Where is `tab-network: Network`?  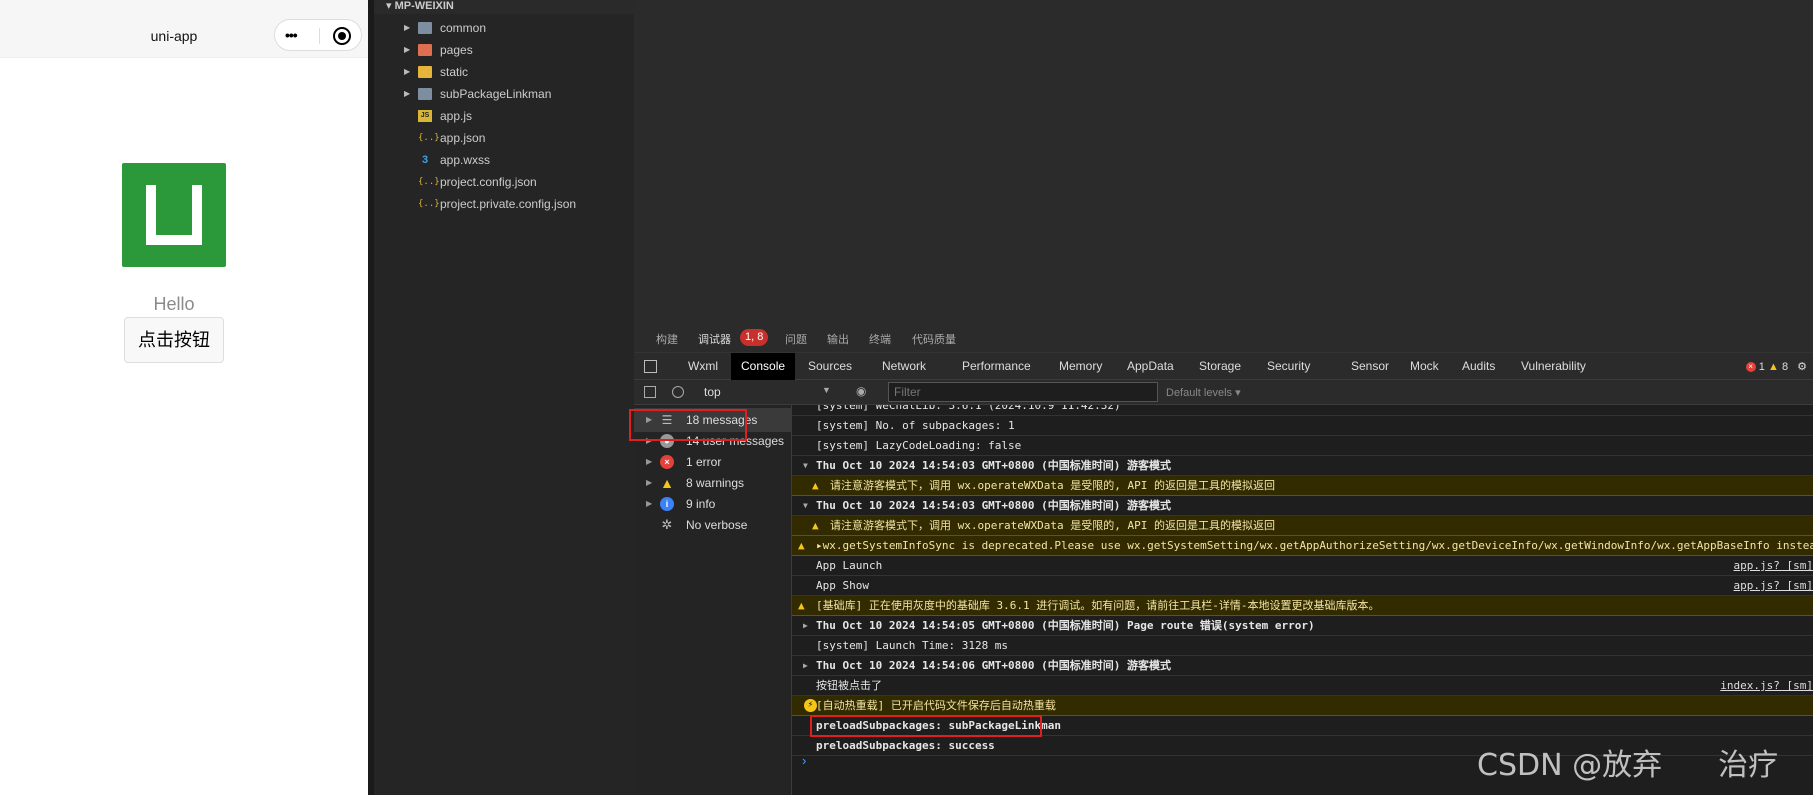
tab-network: Network is located at coordinates (904, 366).